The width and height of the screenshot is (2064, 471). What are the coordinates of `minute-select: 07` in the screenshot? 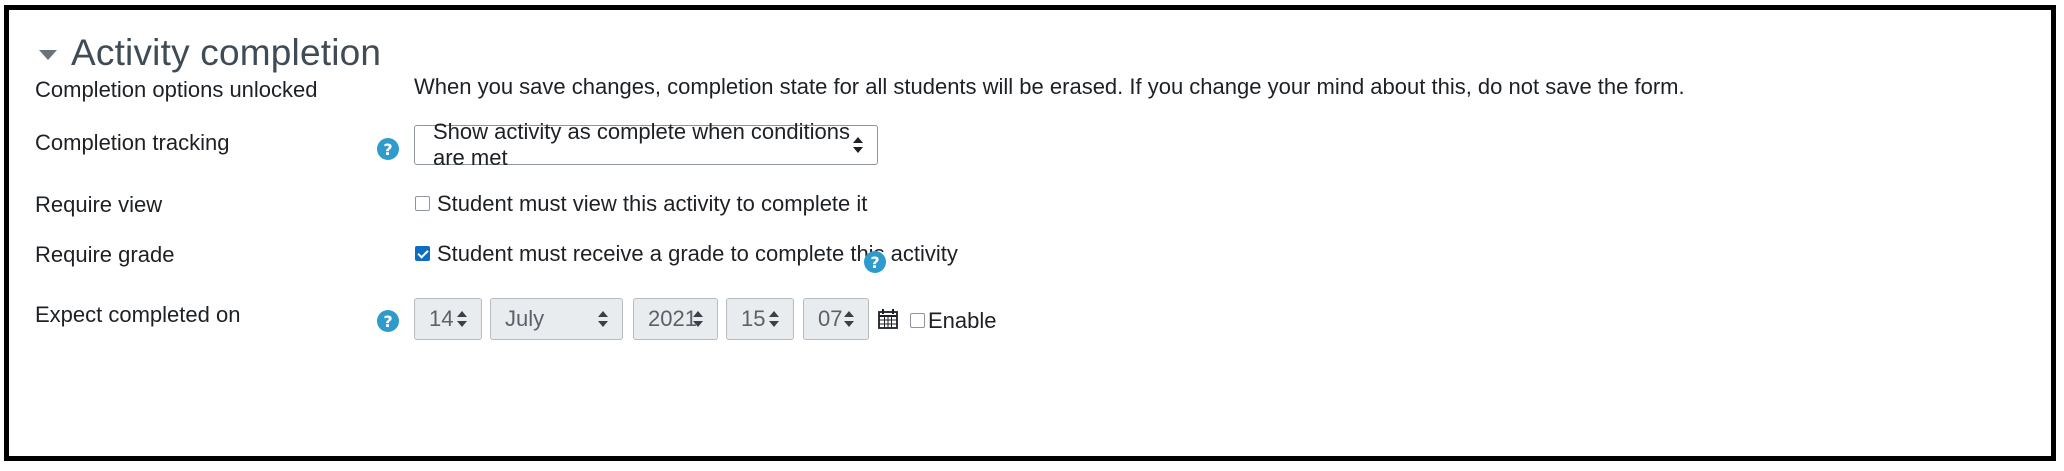 It's located at (836, 319).